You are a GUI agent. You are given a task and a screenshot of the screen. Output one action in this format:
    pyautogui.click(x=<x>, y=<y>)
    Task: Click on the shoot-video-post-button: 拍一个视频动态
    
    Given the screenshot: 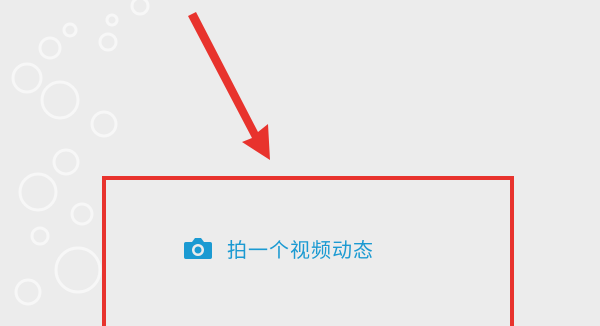 What is the action you would take?
    pyautogui.click(x=278, y=248)
    